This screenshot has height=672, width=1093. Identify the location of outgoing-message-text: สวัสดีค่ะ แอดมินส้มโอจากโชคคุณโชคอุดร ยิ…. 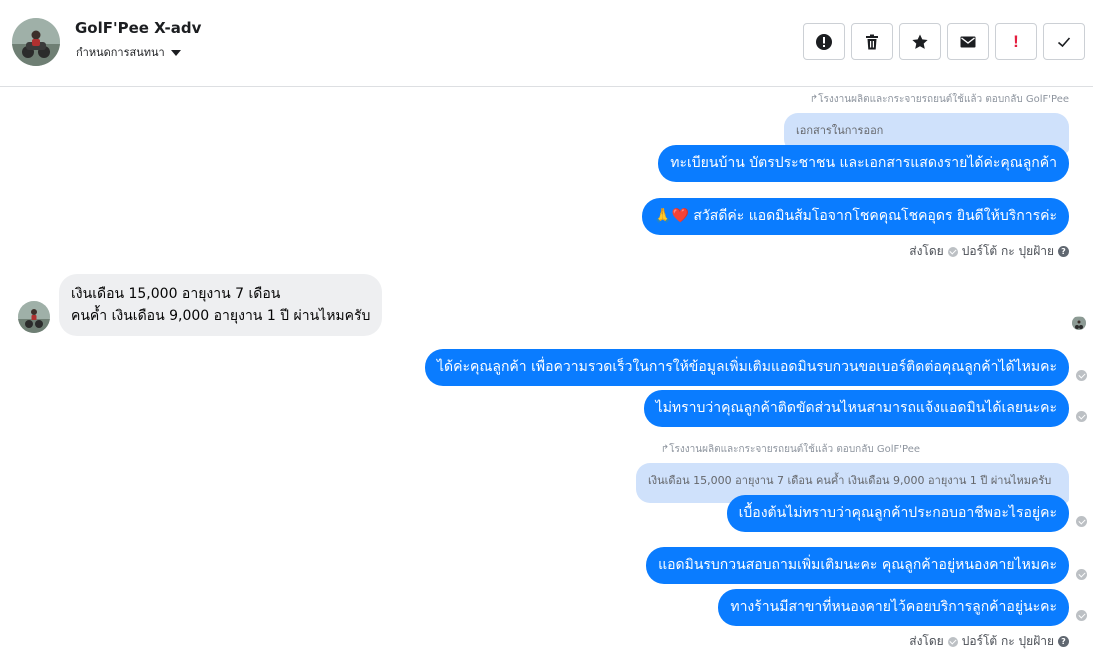
(872, 216).